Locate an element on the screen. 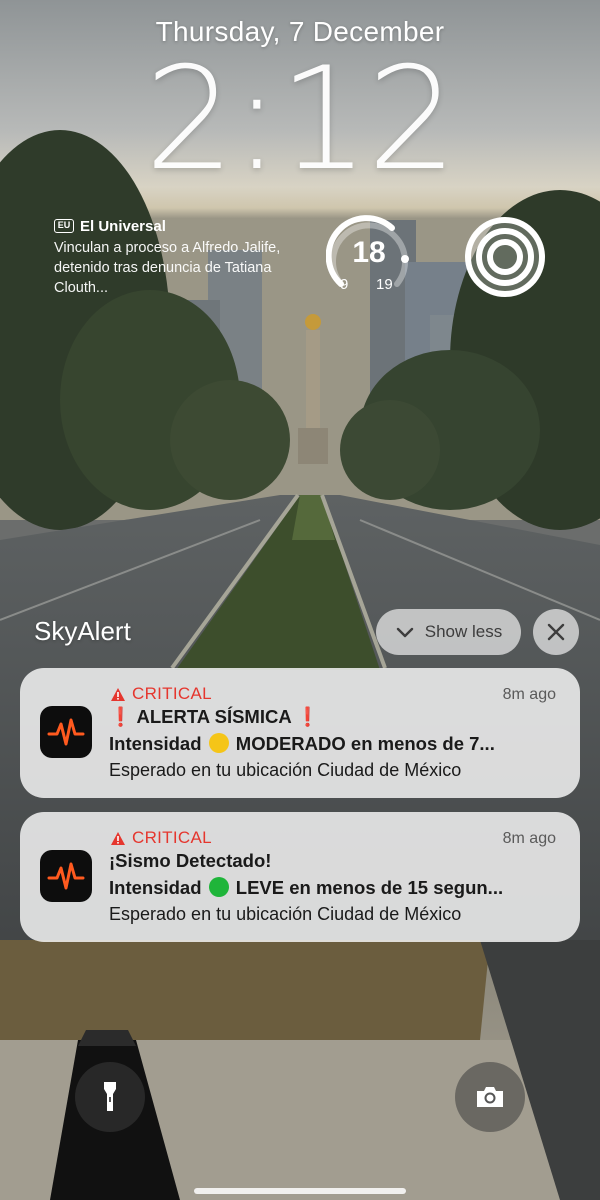 The image size is (600, 1200). green-circle-icon is located at coordinates (218, 887).